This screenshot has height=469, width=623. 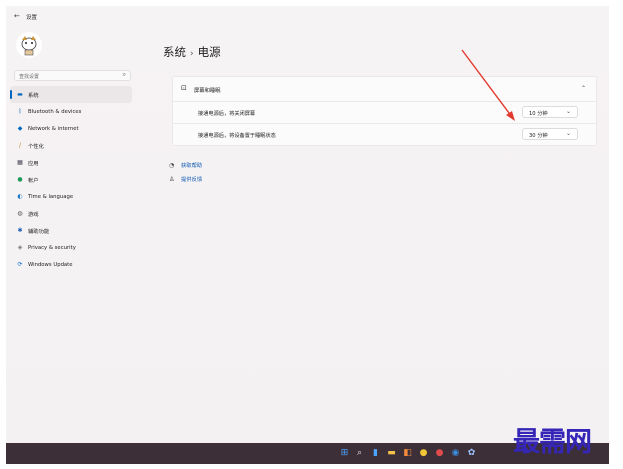 I want to click on windows-start-icon: ⊞, so click(x=344, y=453).